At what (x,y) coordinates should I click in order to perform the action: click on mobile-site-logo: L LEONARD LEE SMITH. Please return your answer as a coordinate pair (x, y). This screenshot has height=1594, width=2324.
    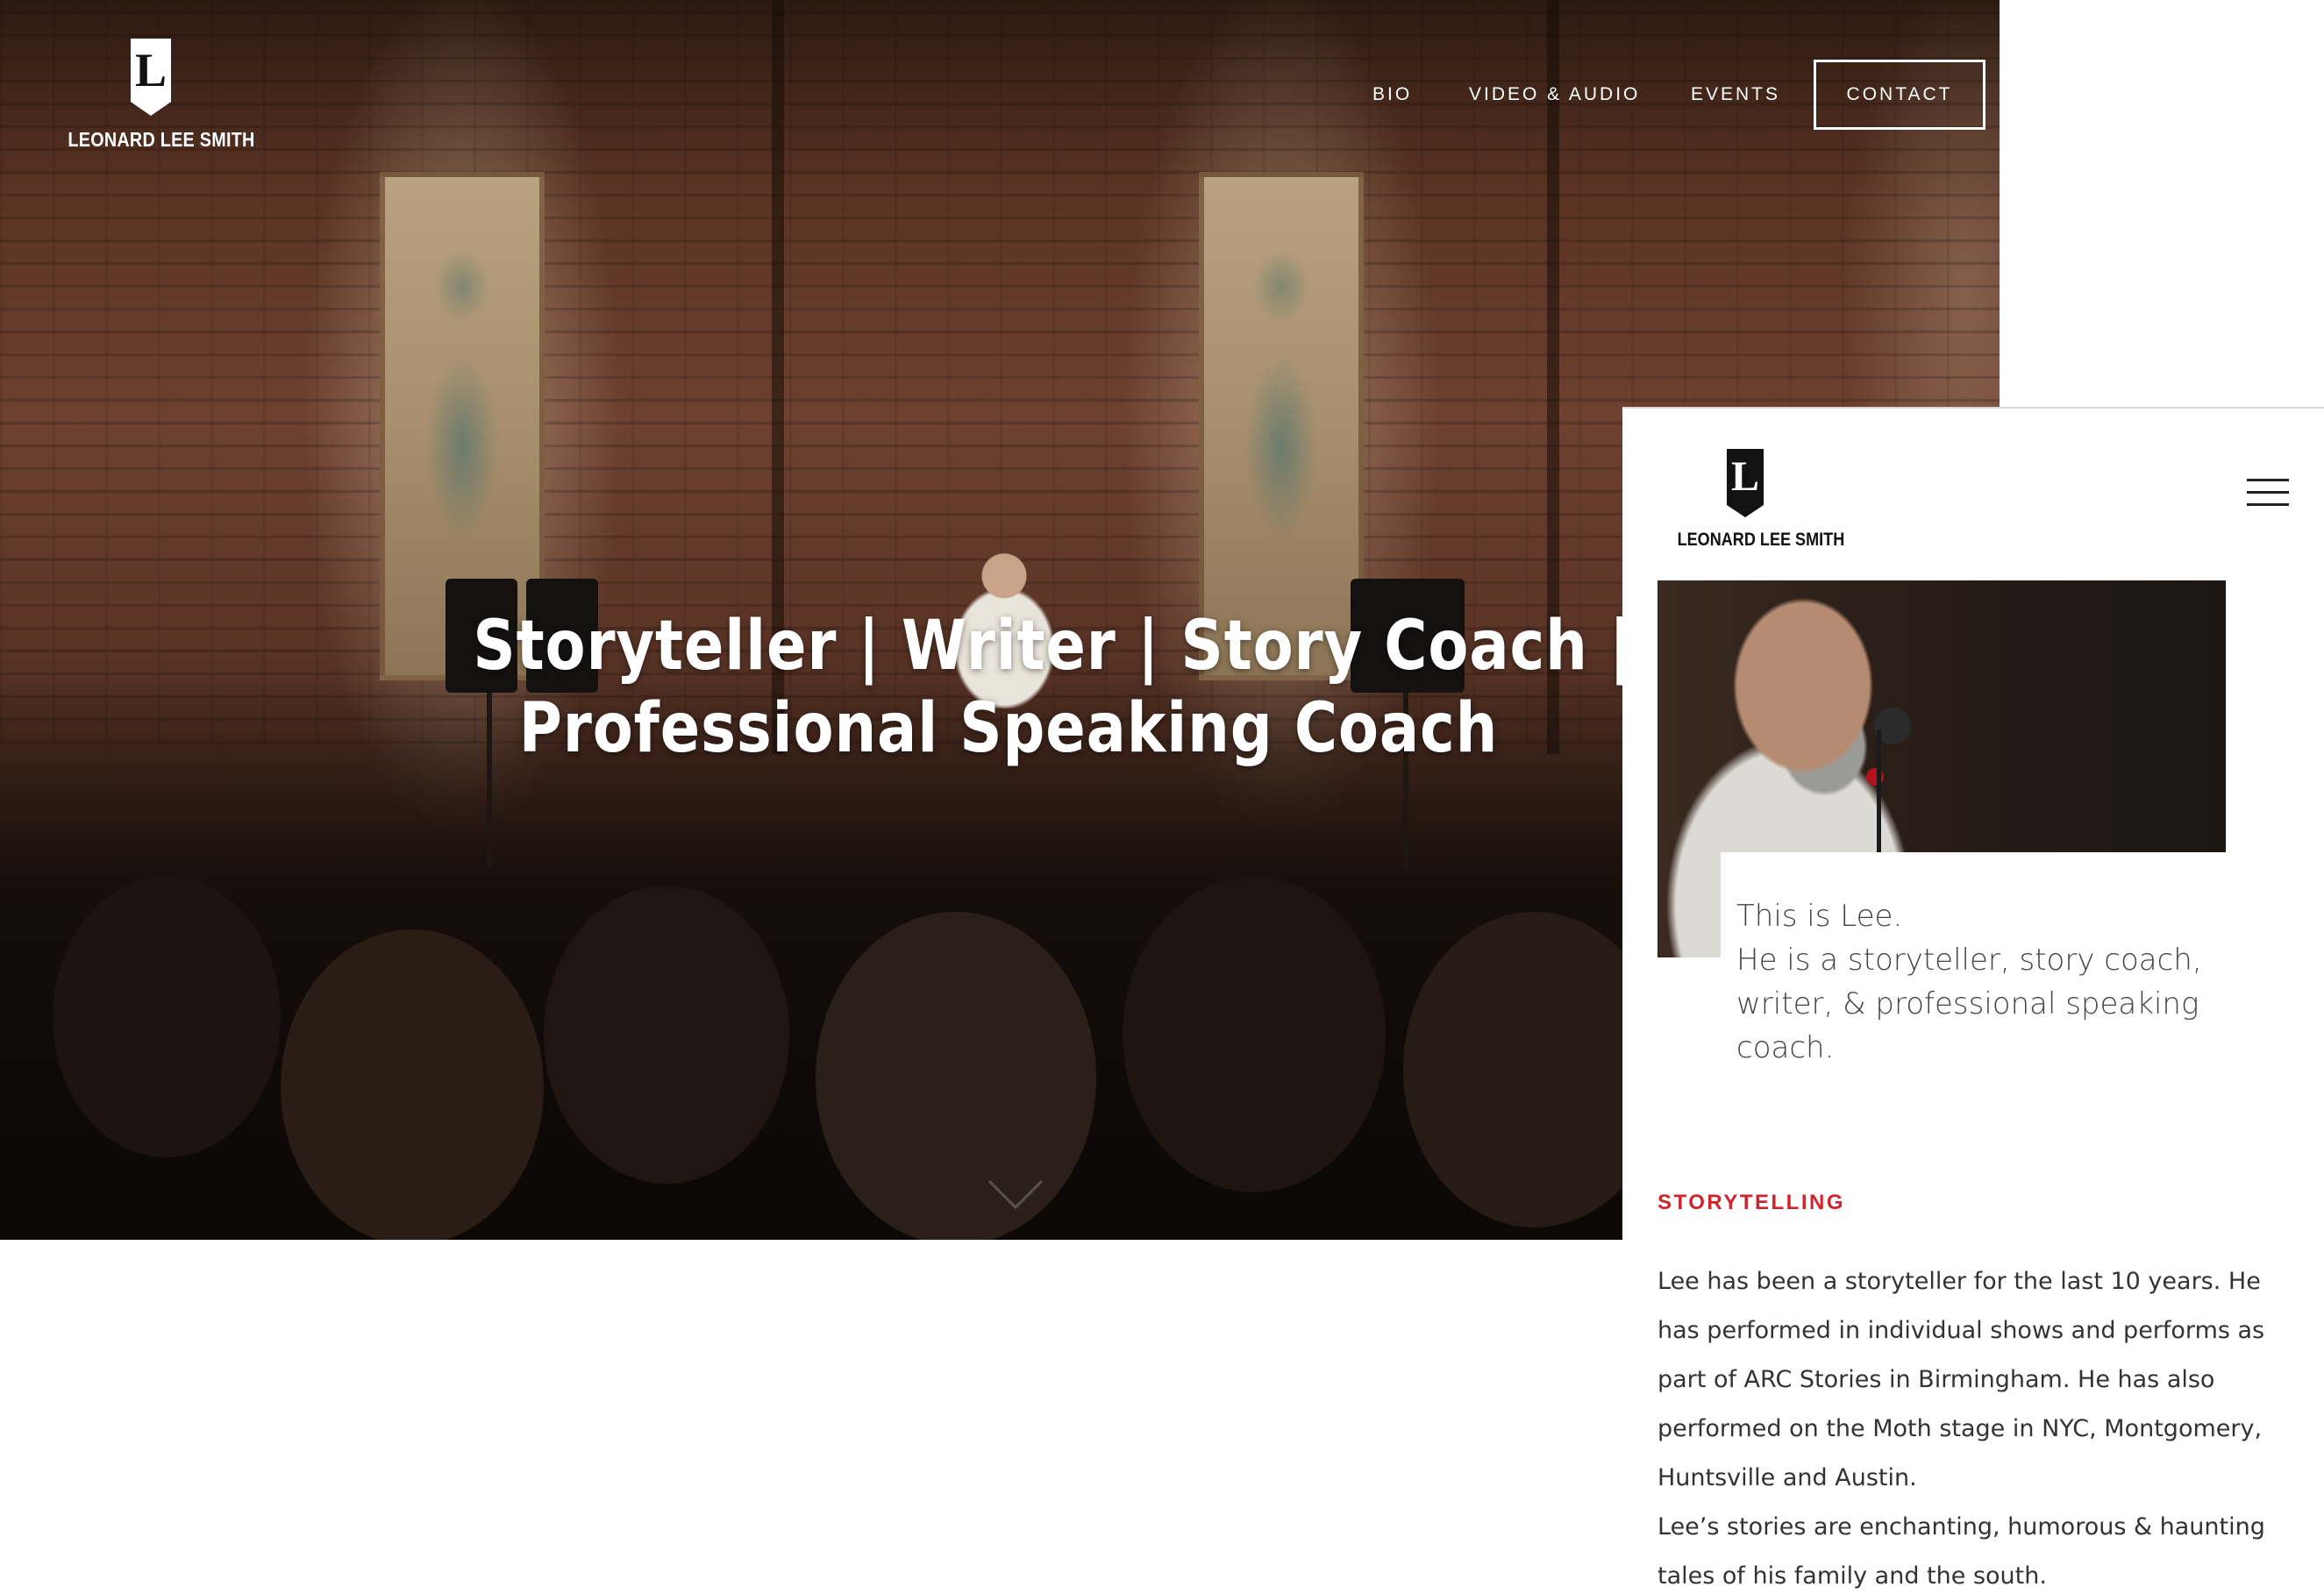
    Looking at the image, I should click on (1755, 500).